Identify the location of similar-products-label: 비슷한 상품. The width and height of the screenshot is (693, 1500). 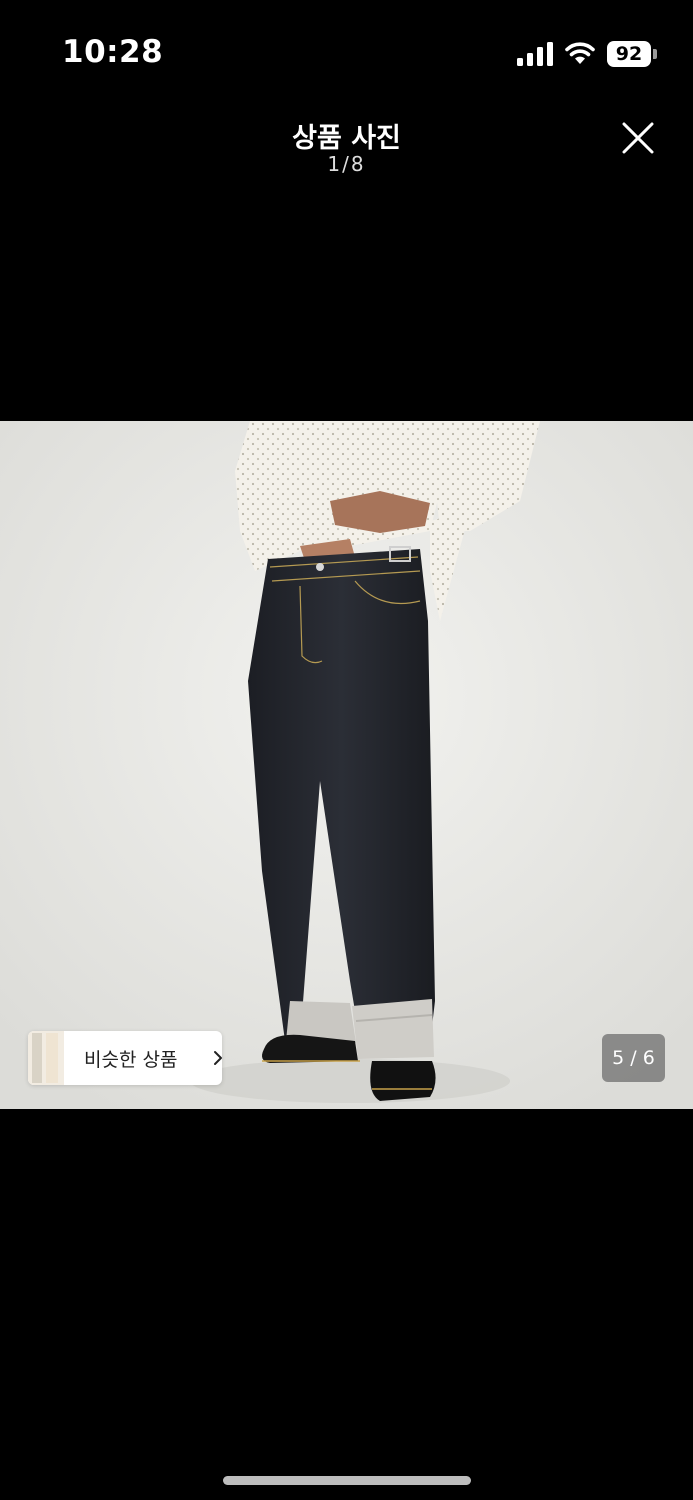
(131, 1060).